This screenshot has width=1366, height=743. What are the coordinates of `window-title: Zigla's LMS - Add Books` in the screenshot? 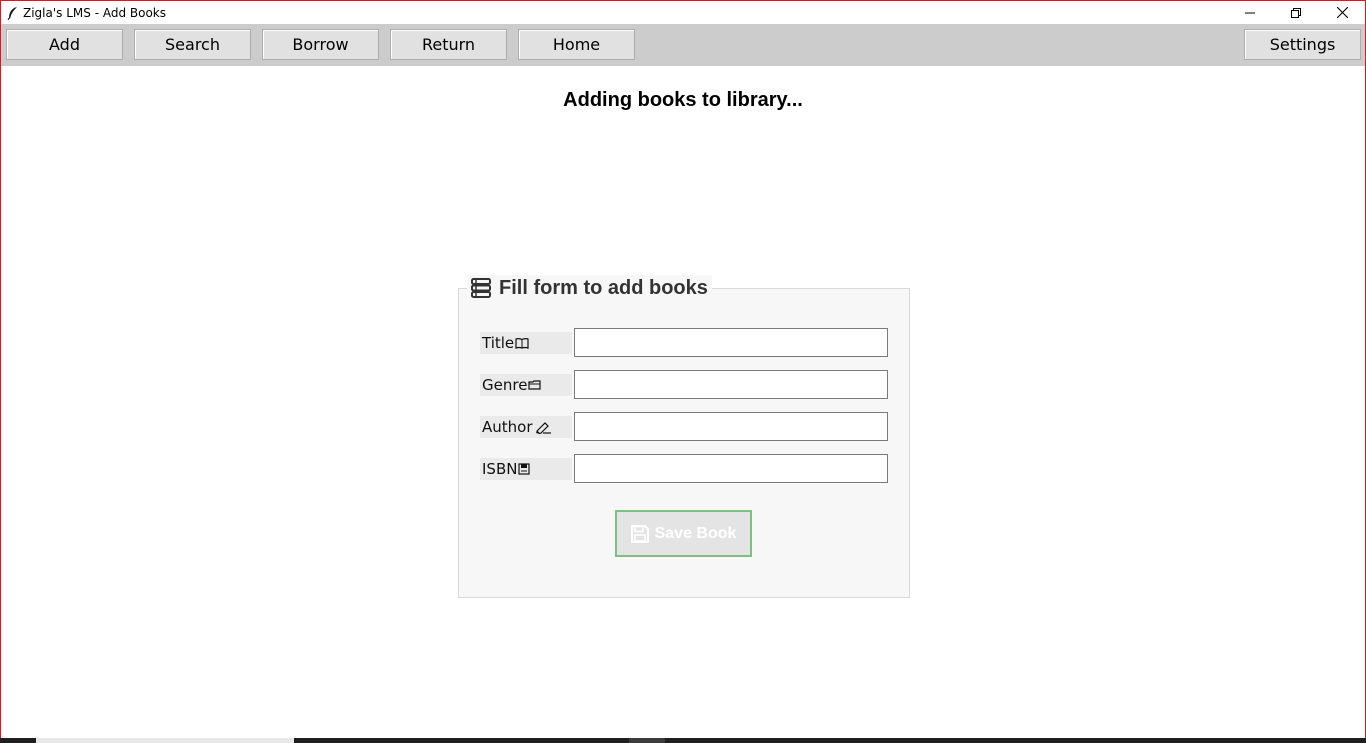 It's located at (95, 12).